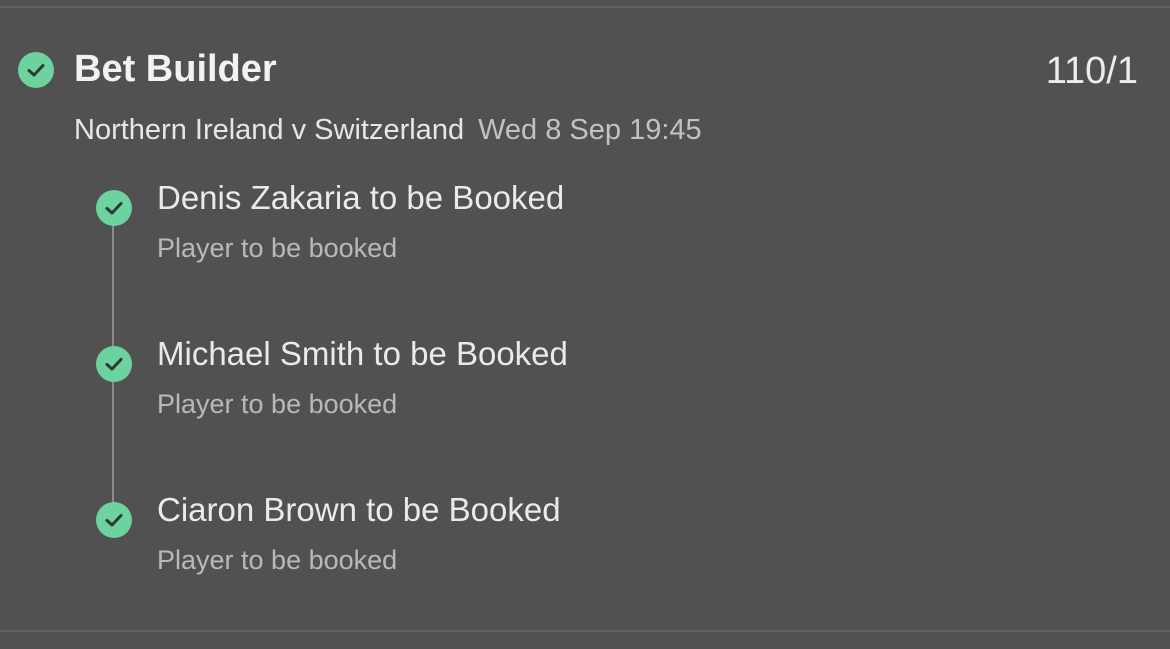  I want to click on bet-type-title: Bet Builder, so click(175, 69).